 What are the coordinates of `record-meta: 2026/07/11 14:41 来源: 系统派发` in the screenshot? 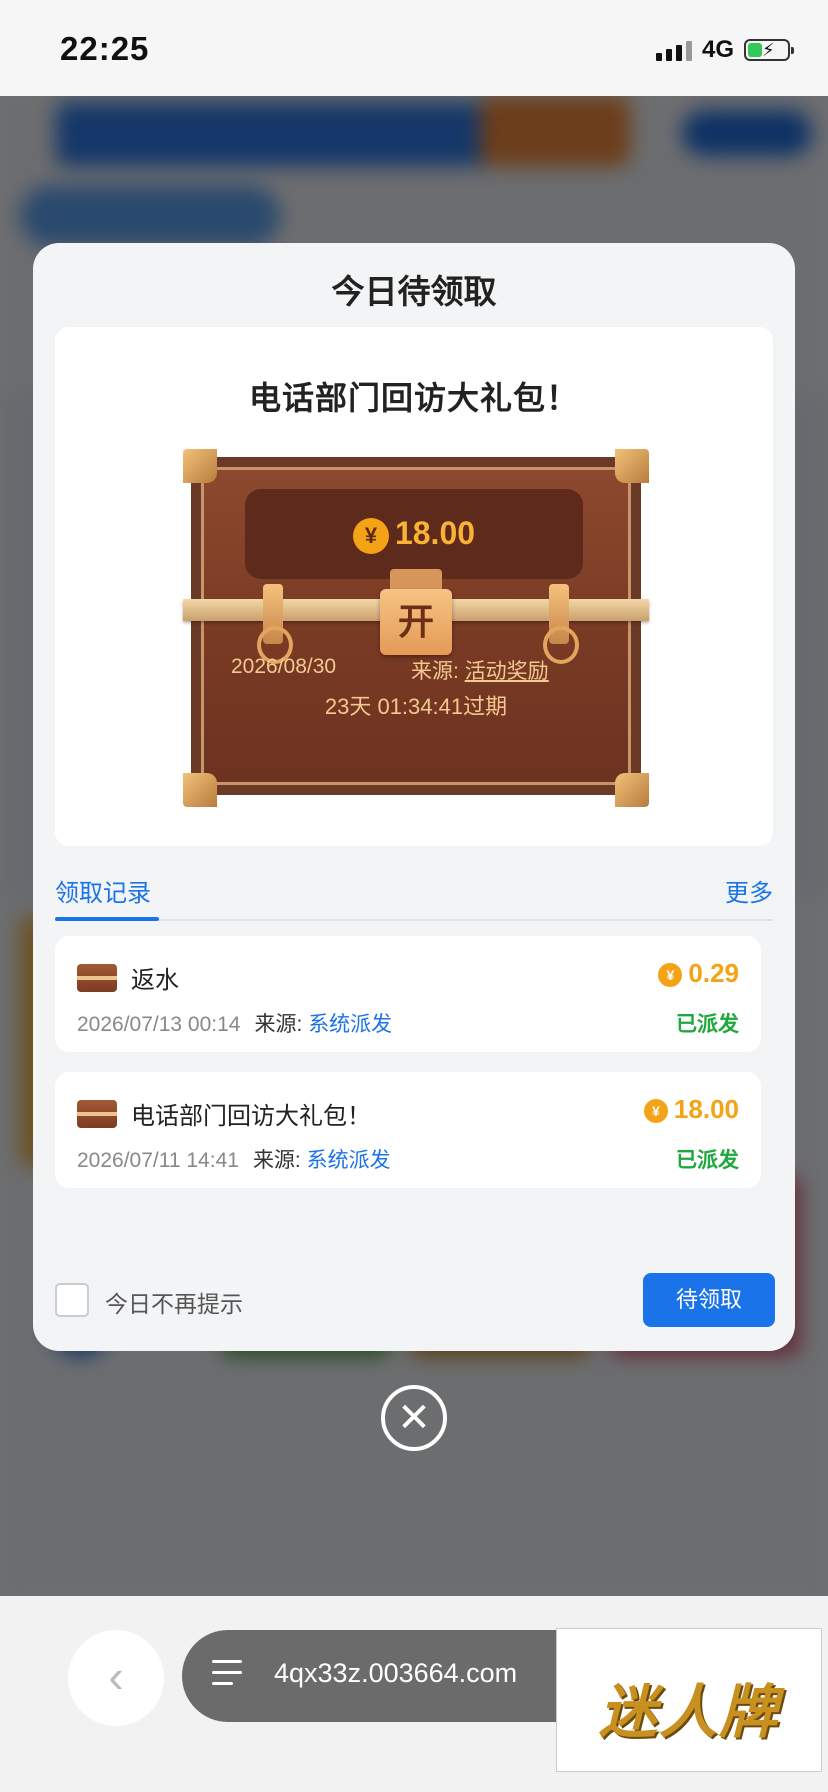 It's located at (234, 1160).